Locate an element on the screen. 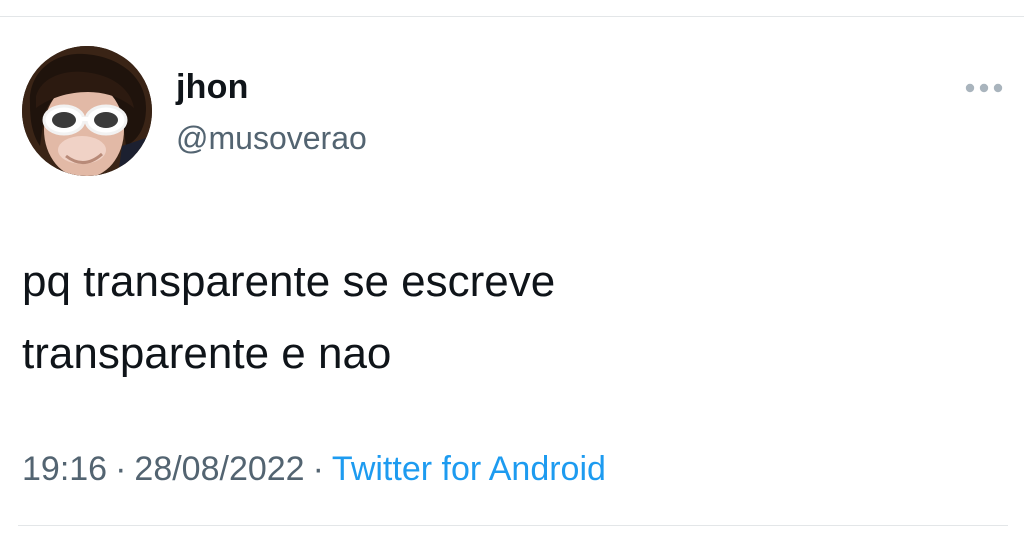 This screenshot has height=542, width=1024. top-divider is located at coordinates (512, 16).